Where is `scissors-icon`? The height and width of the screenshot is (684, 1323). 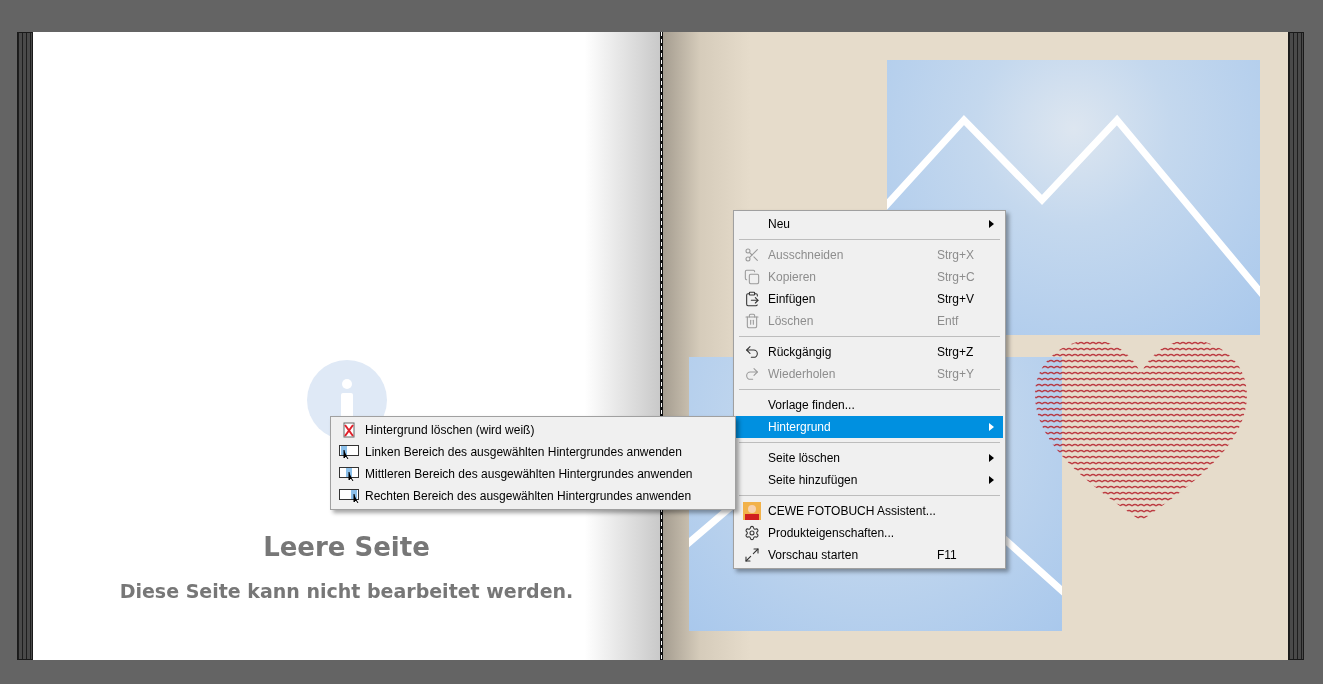 scissors-icon is located at coordinates (752, 255).